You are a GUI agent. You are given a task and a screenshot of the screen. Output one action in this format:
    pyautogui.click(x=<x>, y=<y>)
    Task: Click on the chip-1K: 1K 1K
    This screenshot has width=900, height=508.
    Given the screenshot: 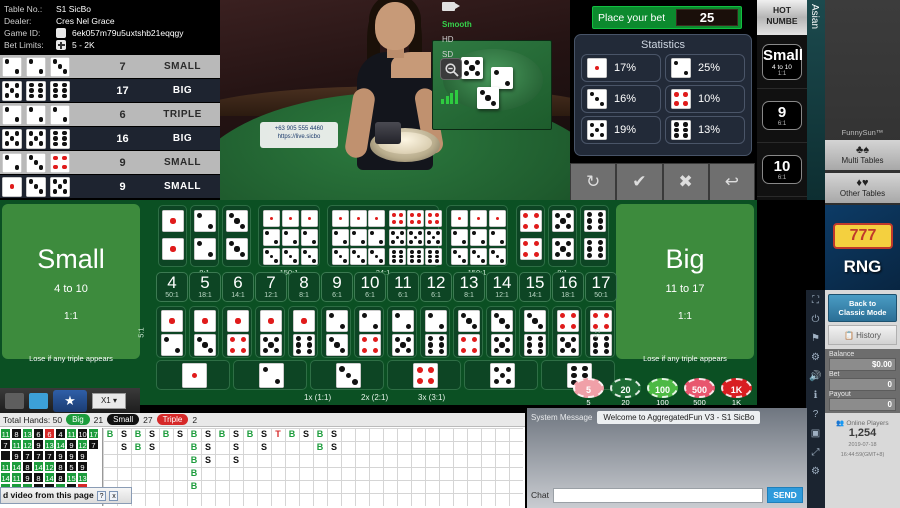 What is the action you would take?
    pyautogui.click(x=736, y=392)
    